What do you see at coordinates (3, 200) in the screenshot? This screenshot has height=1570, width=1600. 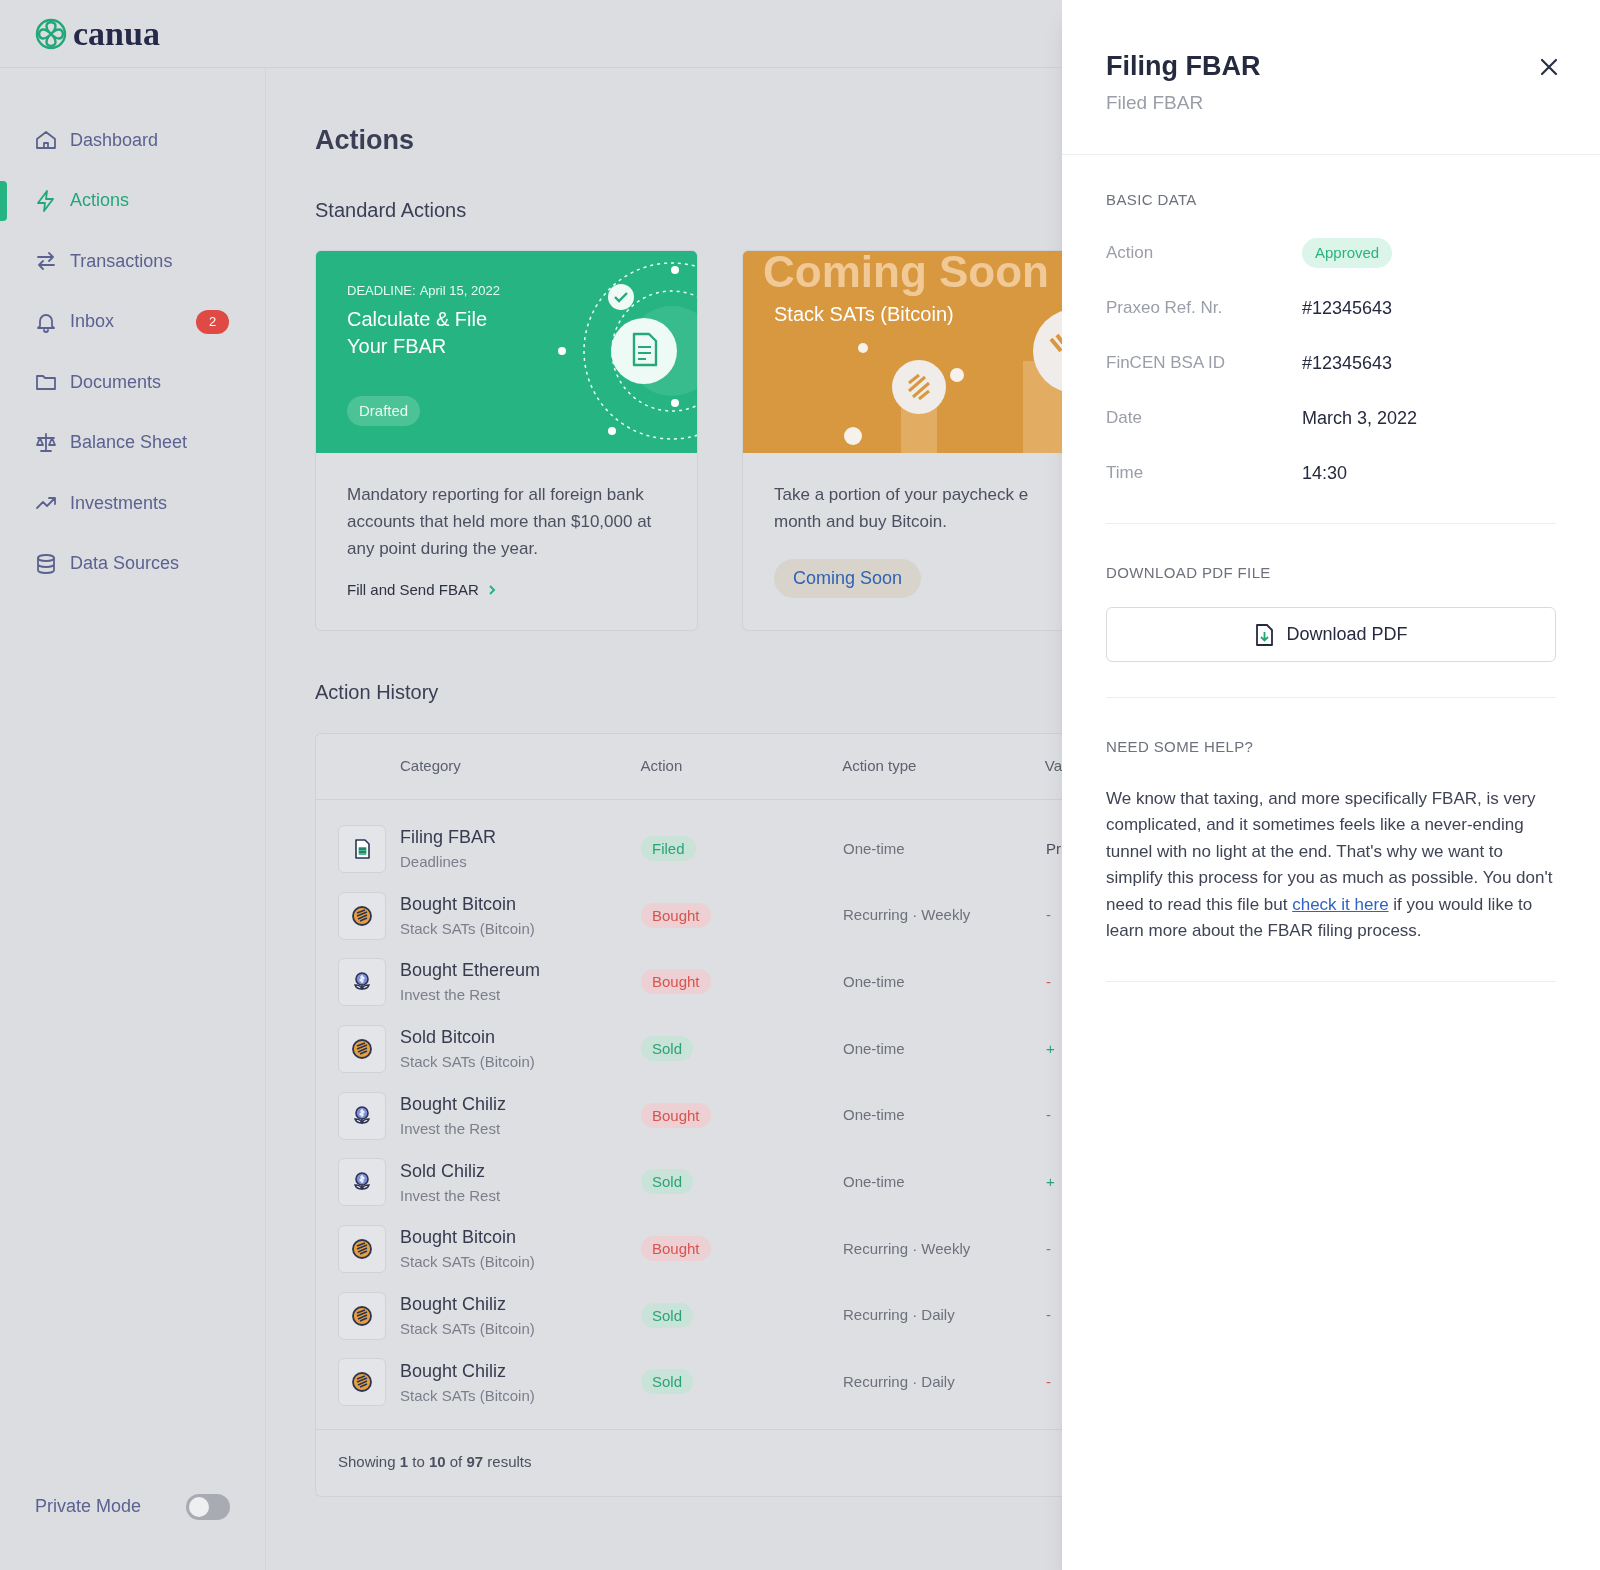 I see `active-indicator` at bounding box center [3, 200].